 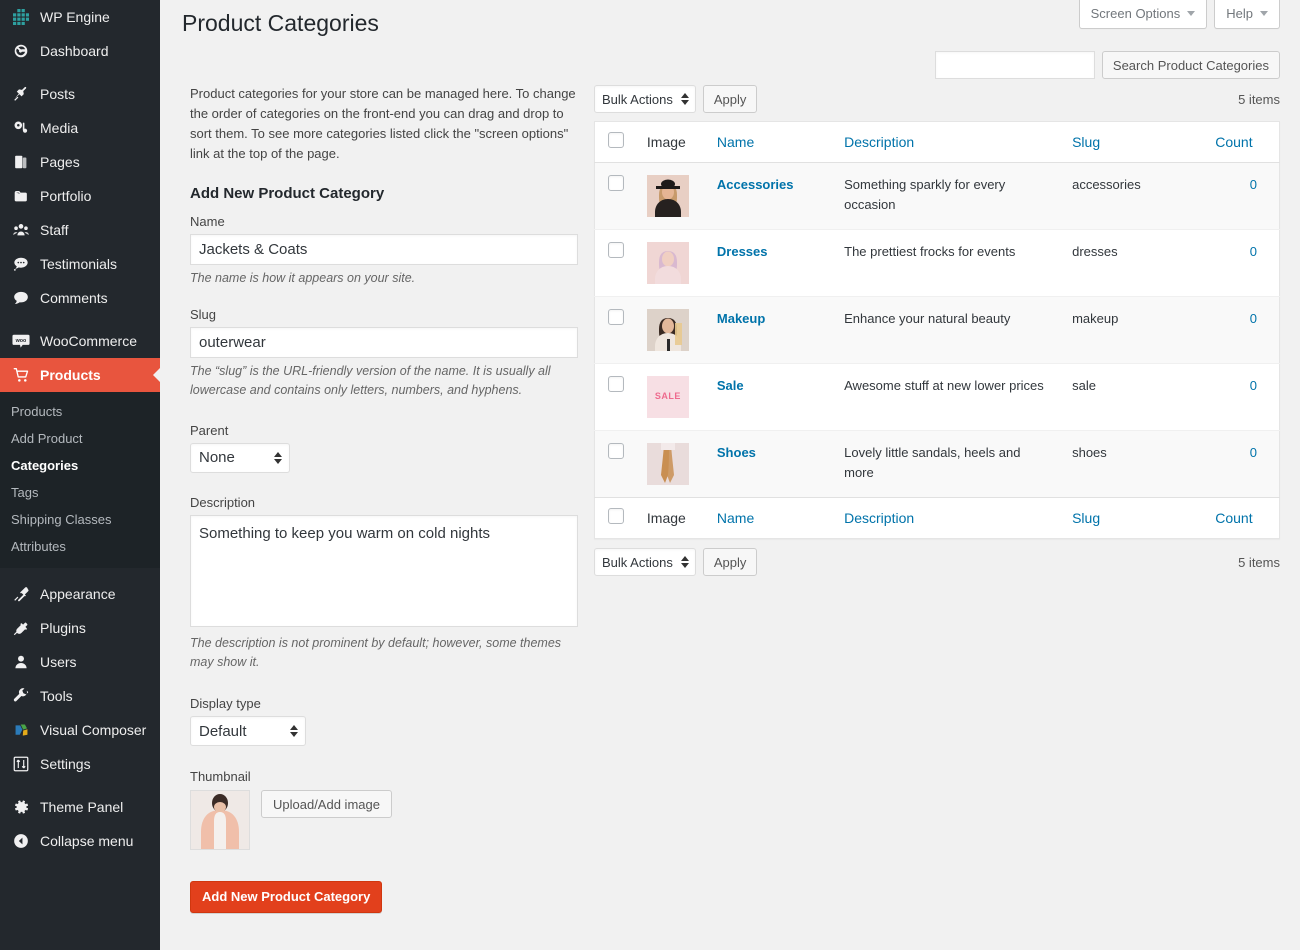 I want to click on upload-add-image-button: Upload/Add image, so click(x=326, y=804).